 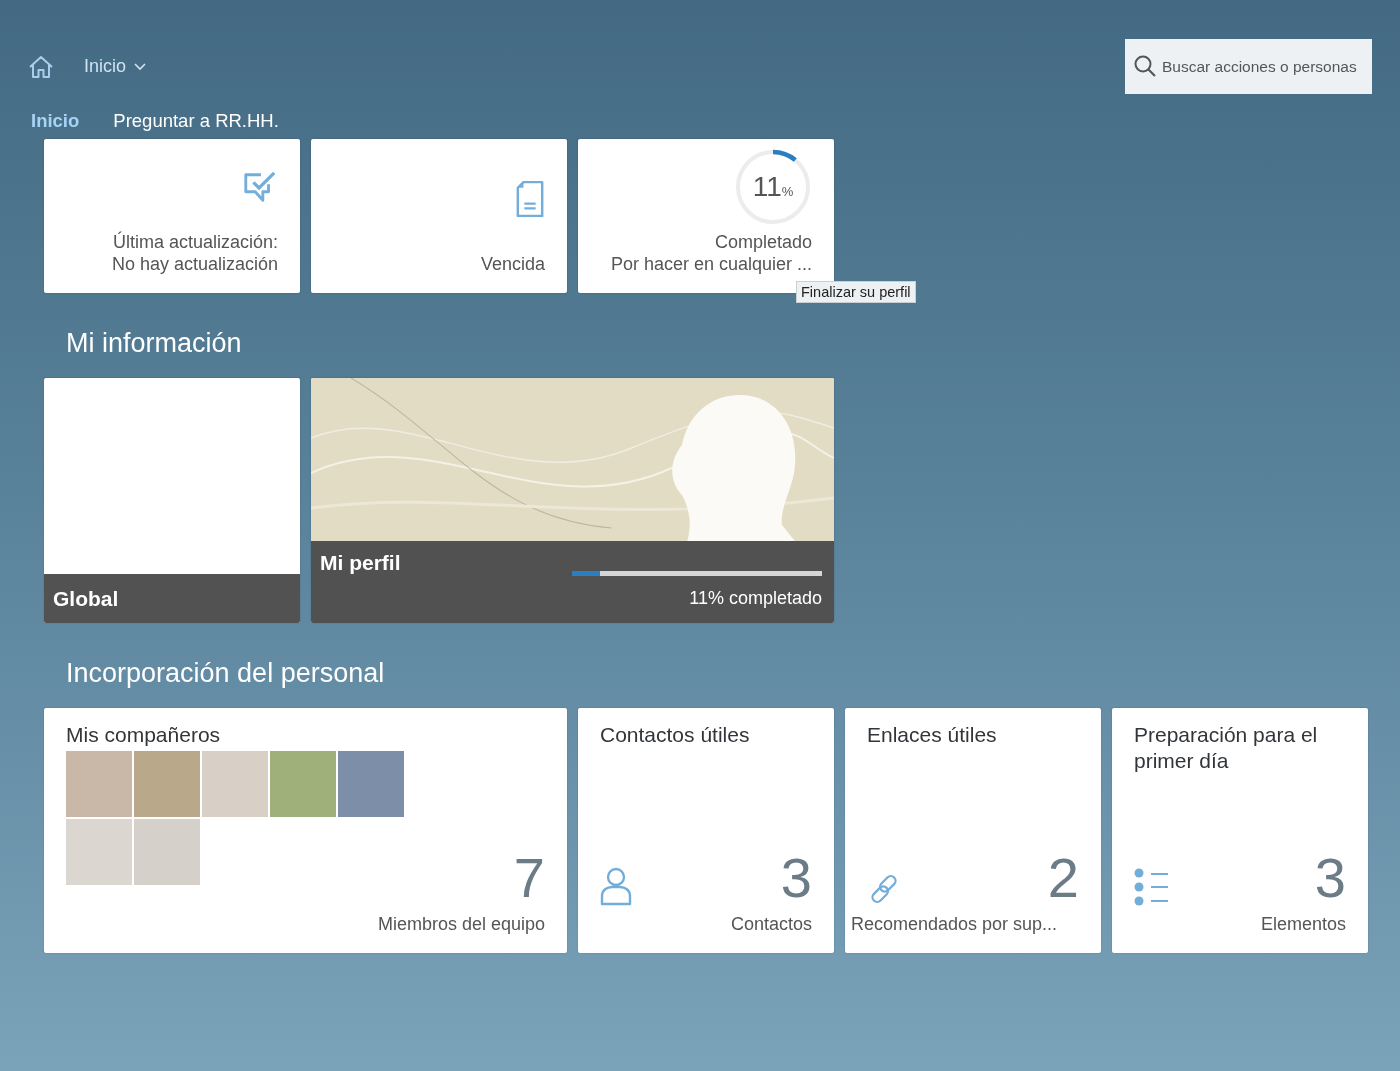 What do you see at coordinates (154, 343) in the screenshot?
I see `section-title: Mi información` at bounding box center [154, 343].